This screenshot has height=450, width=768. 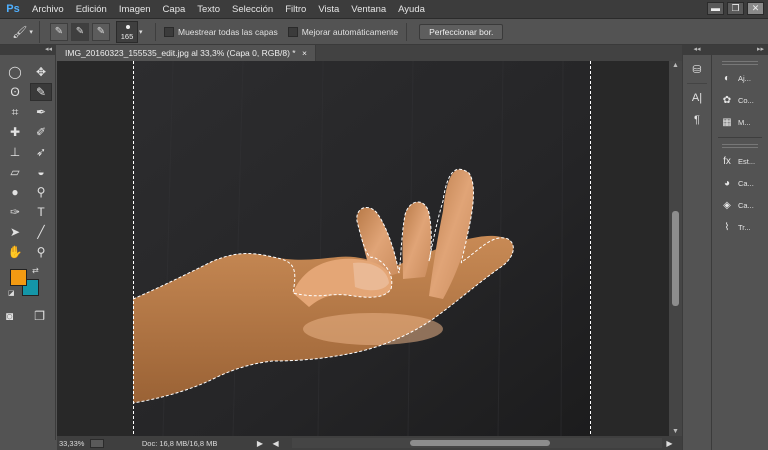 What do you see at coordinates (697, 50) in the screenshot?
I see `mini-panel-collapse-header: ◂◂` at bounding box center [697, 50].